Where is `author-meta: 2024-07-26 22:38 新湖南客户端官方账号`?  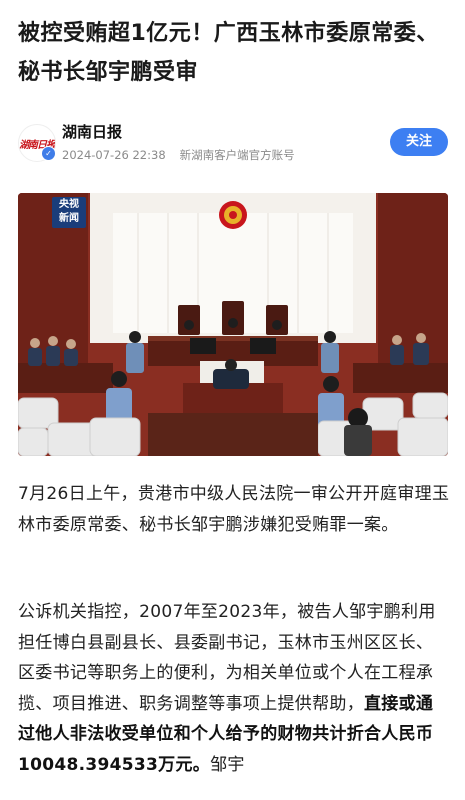
author-meta: 2024-07-26 22:38 新湖南客户端官方账号 is located at coordinates (178, 155).